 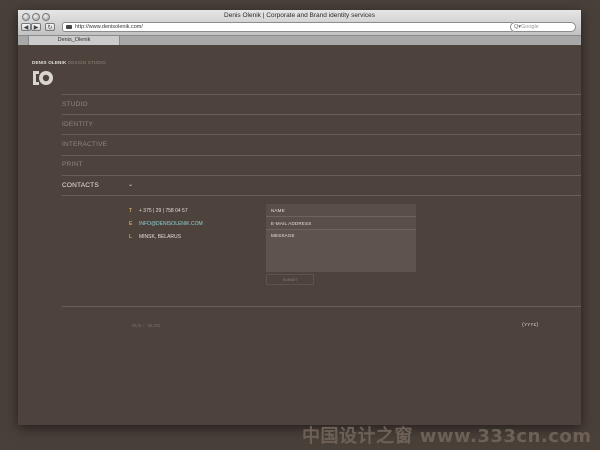 What do you see at coordinates (321, 306) in the screenshot?
I see `footer-divider` at bounding box center [321, 306].